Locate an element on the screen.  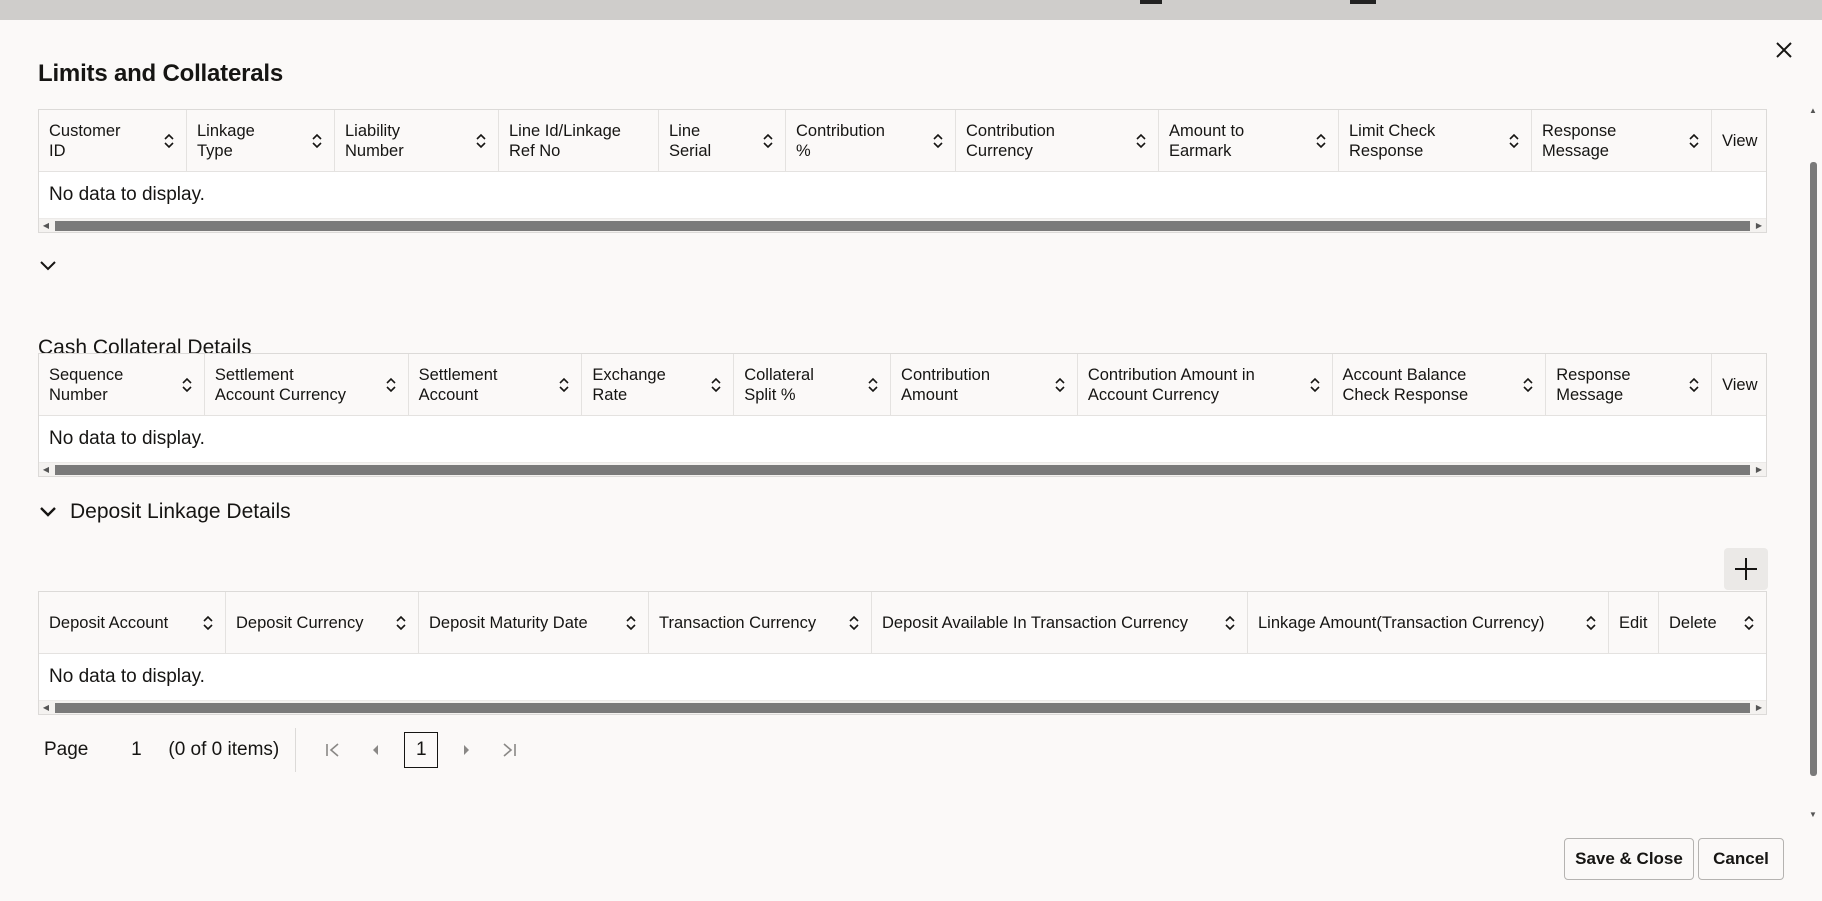
column-header: Customer ID is located at coordinates (113, 140).